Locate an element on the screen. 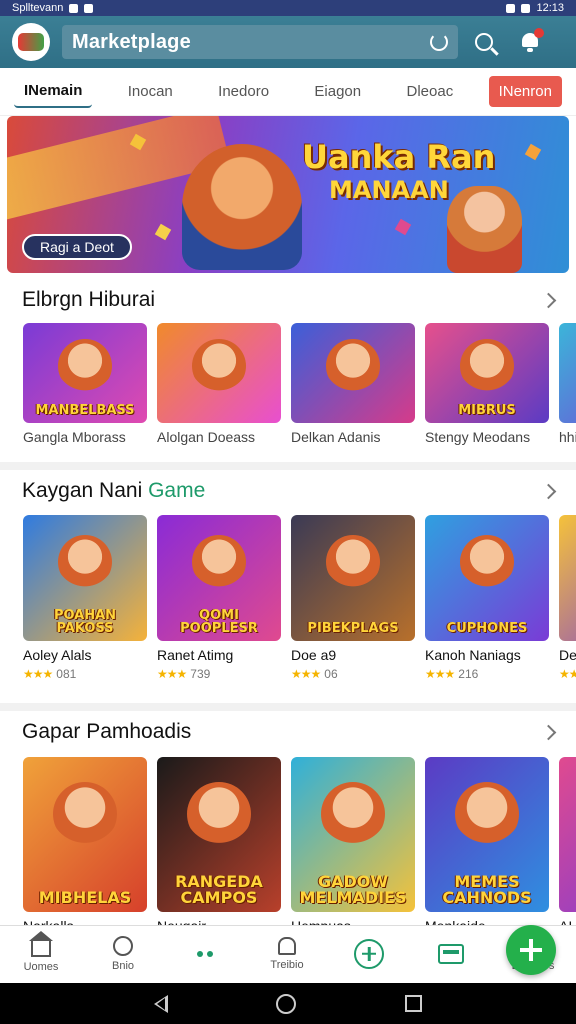  nav-label: Bnio is located at coordinates (123, 965).